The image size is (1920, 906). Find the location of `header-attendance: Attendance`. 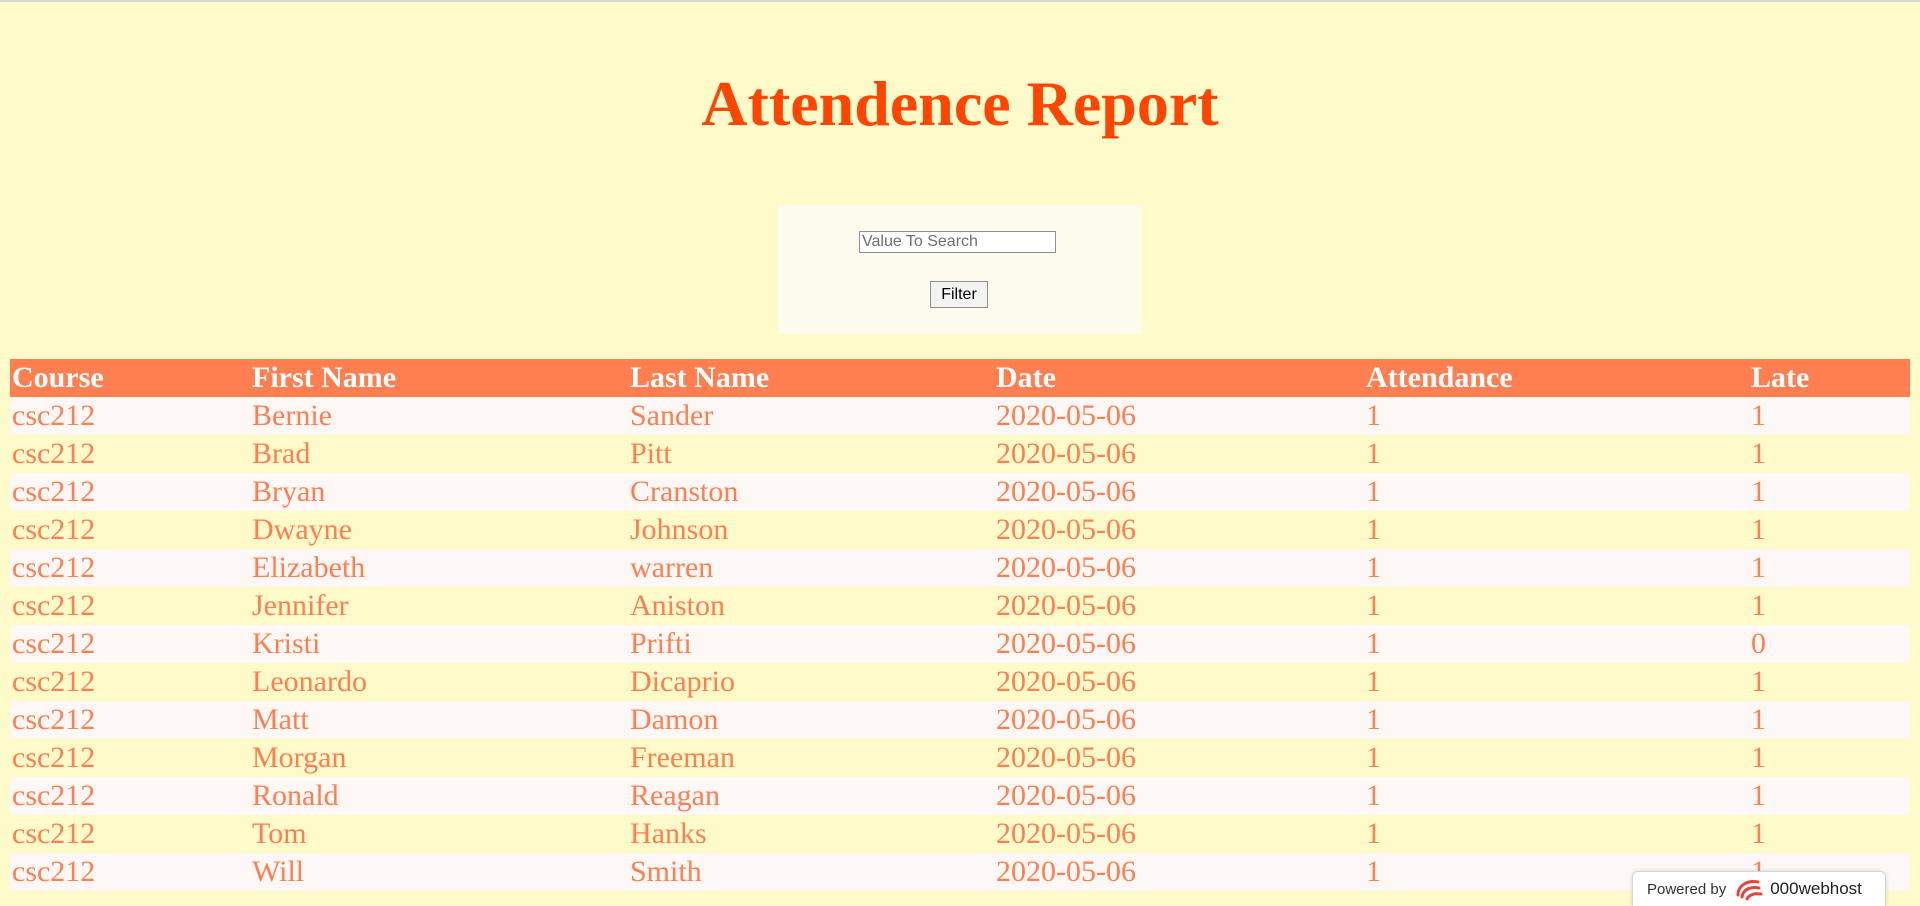

header-attendance: Attendance is located at coordinates (1556, 378).